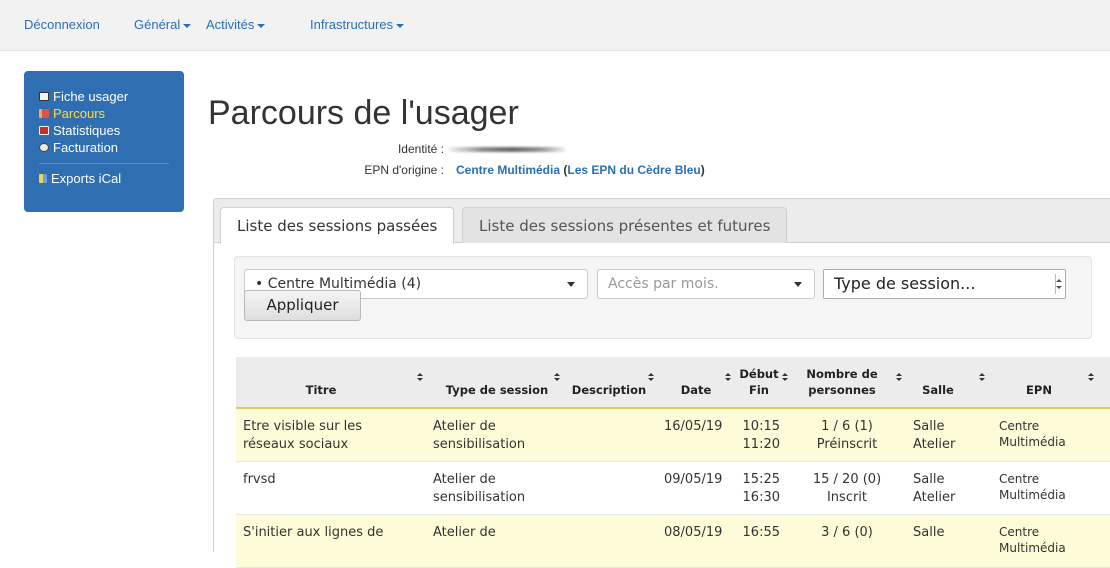  I want to click on col-header-date: Date, so click(696, 382).